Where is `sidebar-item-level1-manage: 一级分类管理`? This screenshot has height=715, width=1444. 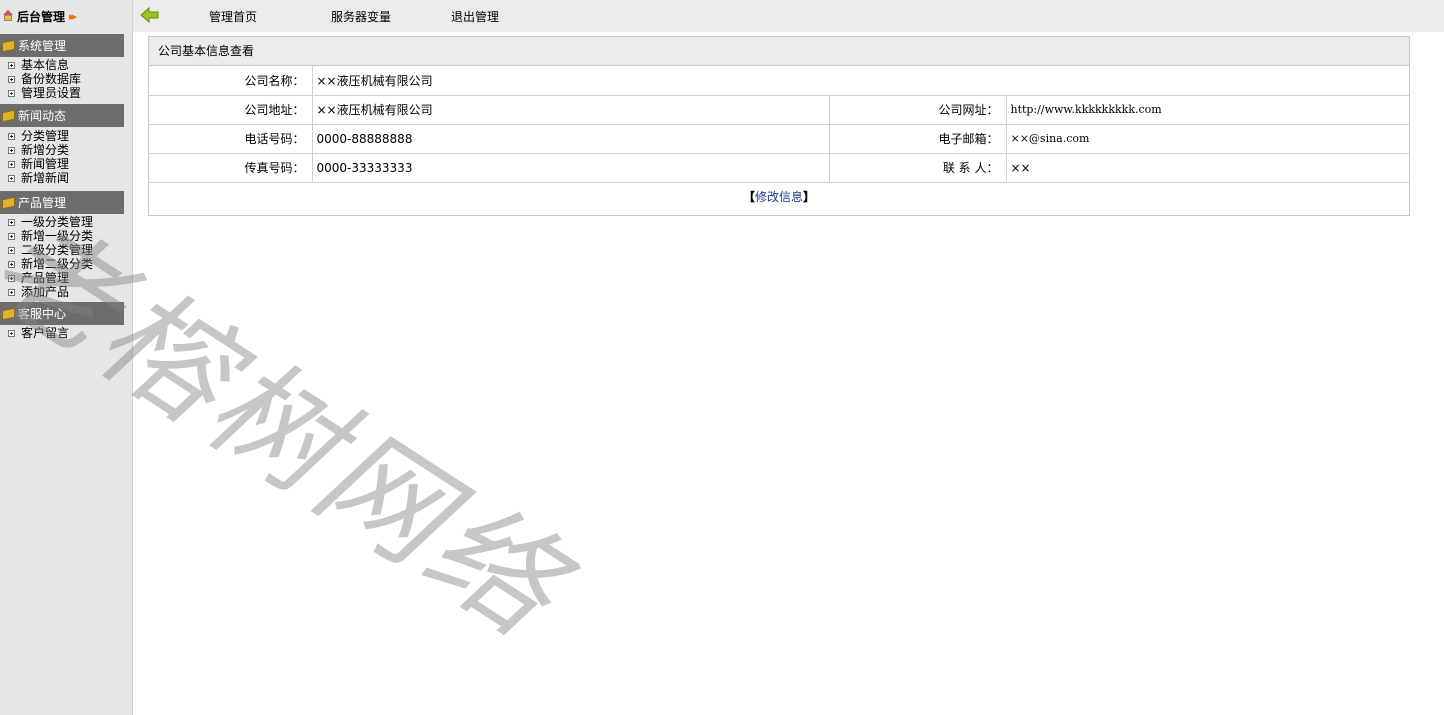 sidebar-item-level1-manage: 一级分类管理 is located at coordinates (62, 222).